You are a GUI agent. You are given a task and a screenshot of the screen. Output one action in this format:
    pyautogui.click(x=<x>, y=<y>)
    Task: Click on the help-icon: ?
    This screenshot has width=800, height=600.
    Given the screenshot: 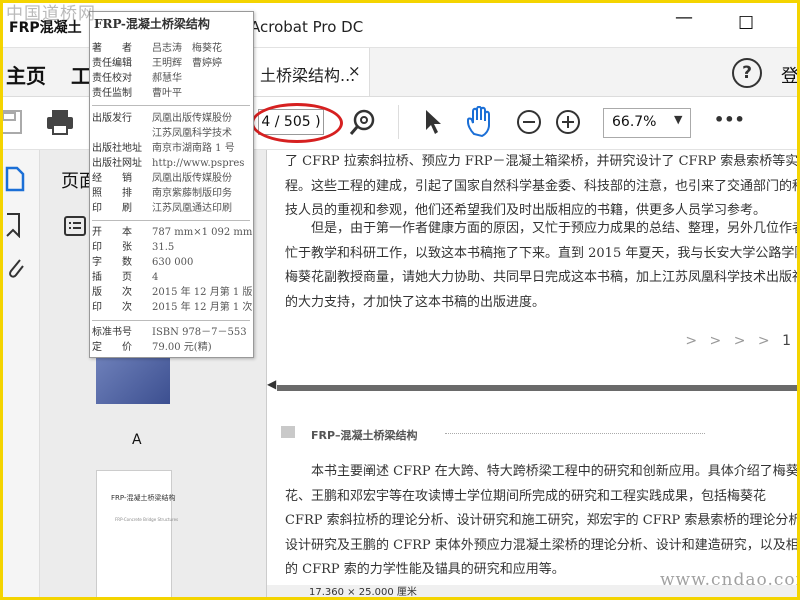 What is the action you would take?
    pyautogui.click(x=747, y=73)
    